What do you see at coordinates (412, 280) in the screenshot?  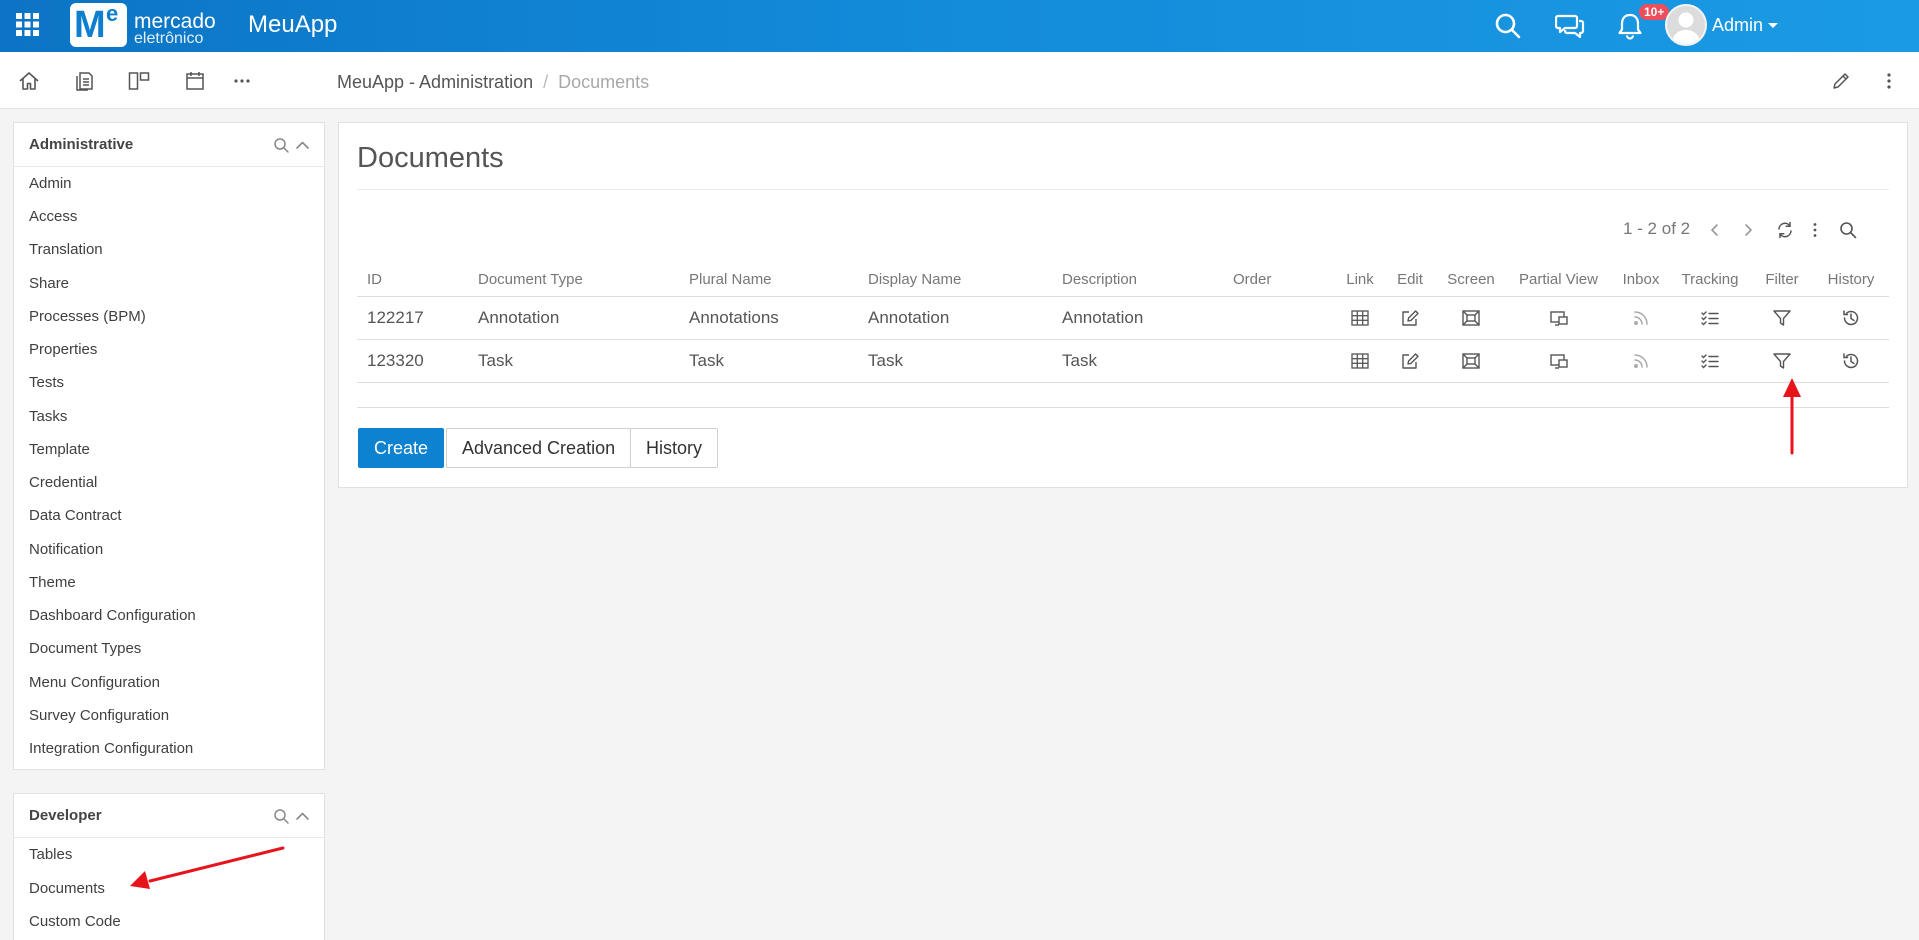 I see `column-header-id: ID` at bounding box center [412, 280].